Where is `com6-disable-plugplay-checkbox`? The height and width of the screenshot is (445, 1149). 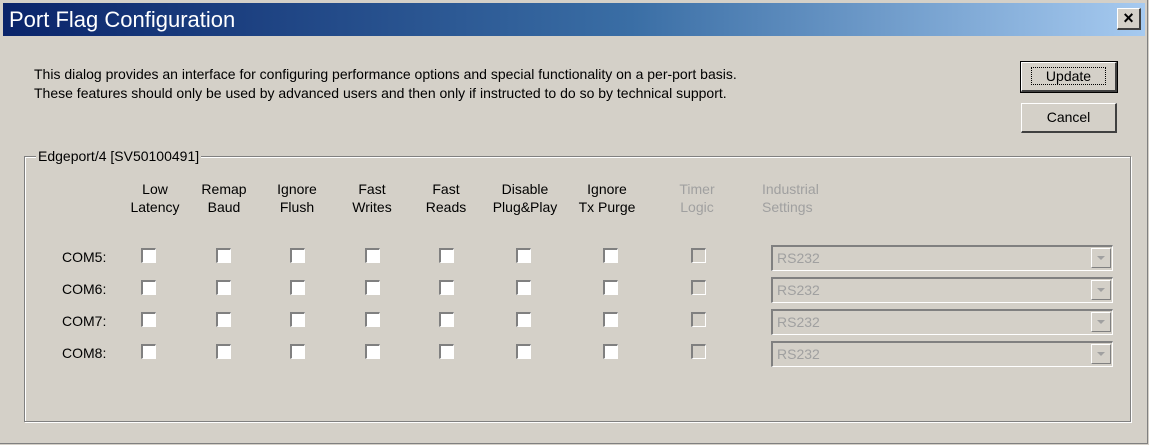 com6-disable-plugplay-checkbox is located at coordinates (523, 287).